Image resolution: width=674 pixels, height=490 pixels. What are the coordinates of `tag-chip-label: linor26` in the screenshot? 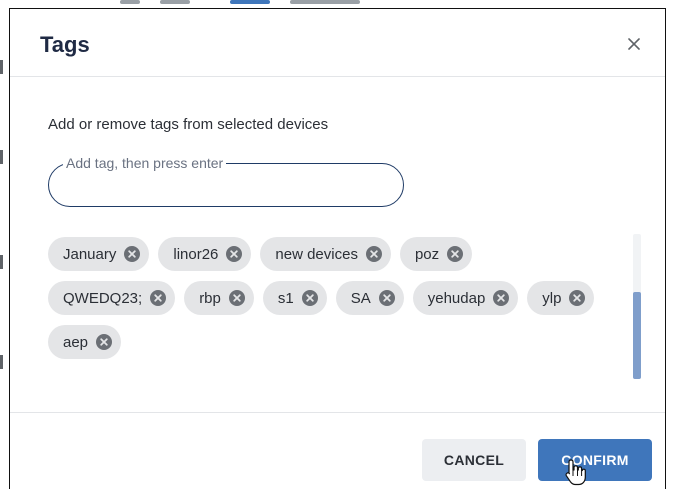 It's located at (196, 254).